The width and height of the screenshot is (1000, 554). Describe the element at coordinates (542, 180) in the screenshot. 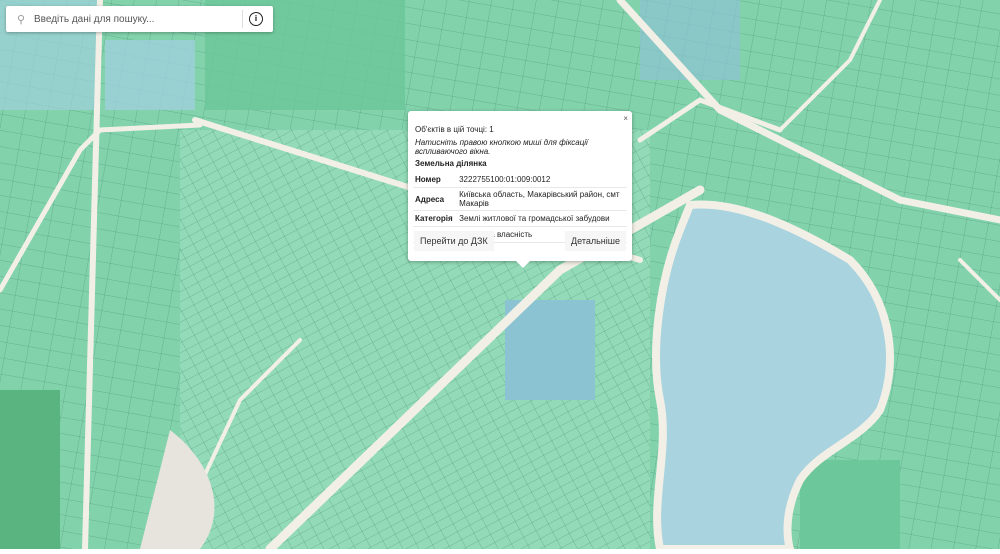

I see `row-value: 3222755100:01:009:0012` at that location.